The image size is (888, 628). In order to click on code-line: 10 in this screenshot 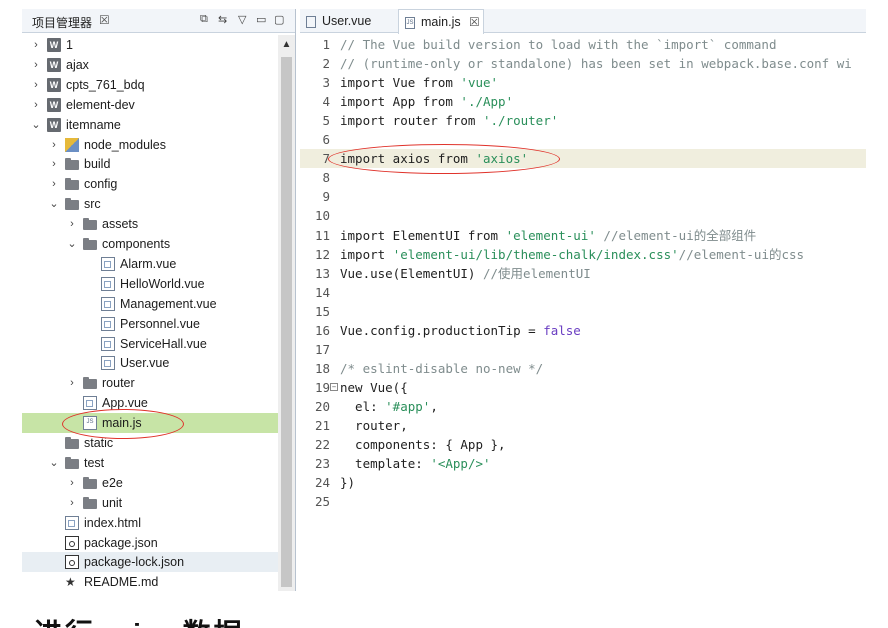, I will do `click(583, 215)`.